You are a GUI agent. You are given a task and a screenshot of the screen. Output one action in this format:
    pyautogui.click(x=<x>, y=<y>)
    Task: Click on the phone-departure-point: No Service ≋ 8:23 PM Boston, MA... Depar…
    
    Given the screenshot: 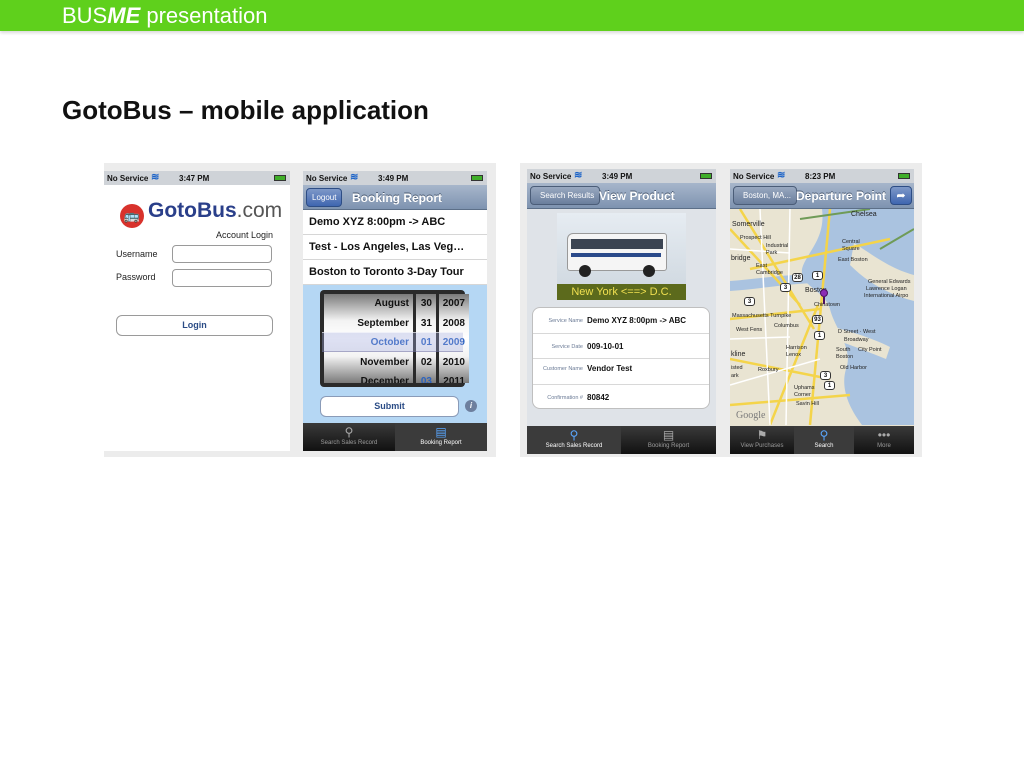 What is the action you would take?
    pyautogui.click(x=822, y=311)
    